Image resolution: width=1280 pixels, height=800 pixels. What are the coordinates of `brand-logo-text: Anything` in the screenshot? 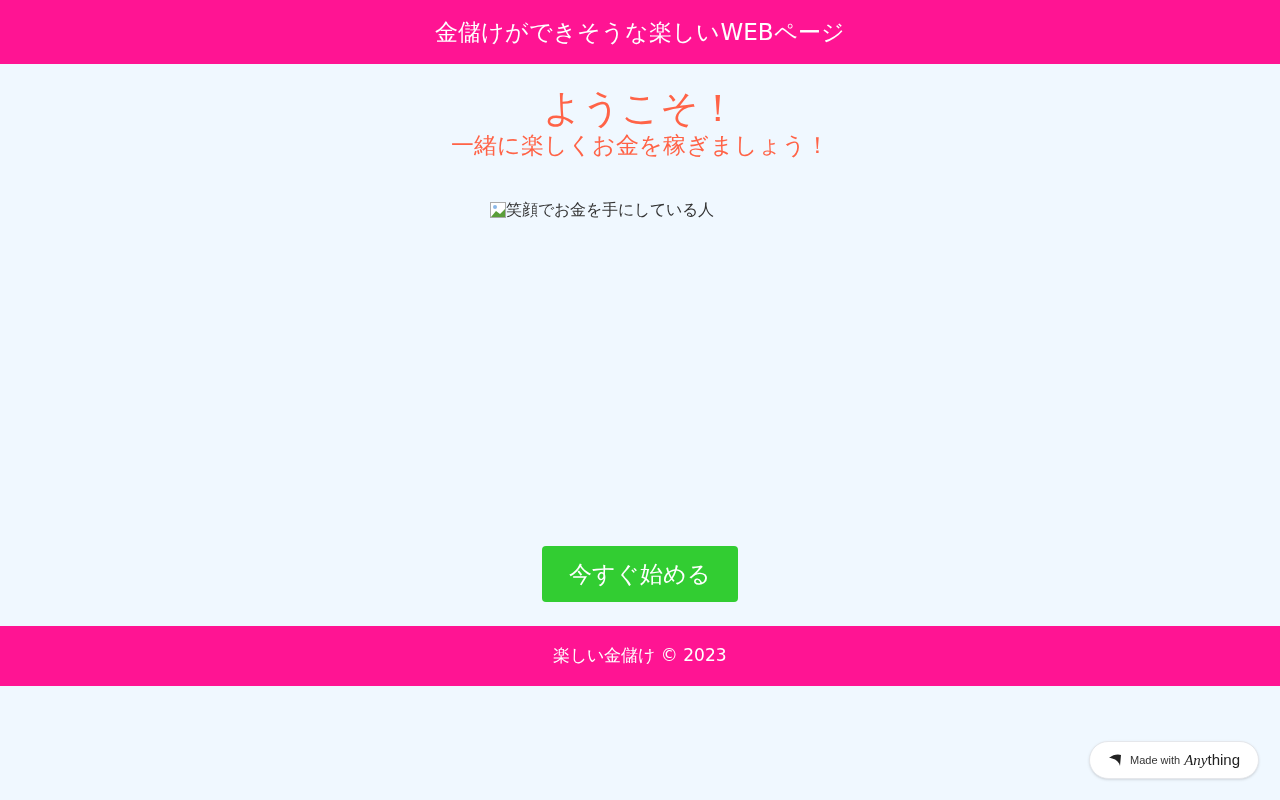 It's located at (1212, 759).